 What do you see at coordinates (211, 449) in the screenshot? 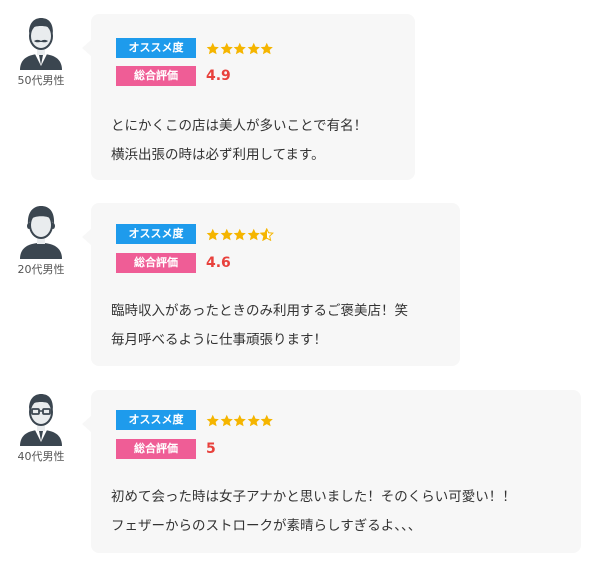
I see `overall-score: 5` at bounding box center [211, 449].